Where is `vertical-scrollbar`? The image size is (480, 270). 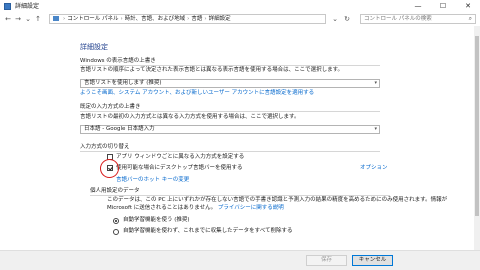
vertical-scrollbar is located at coordinates (477, 138).